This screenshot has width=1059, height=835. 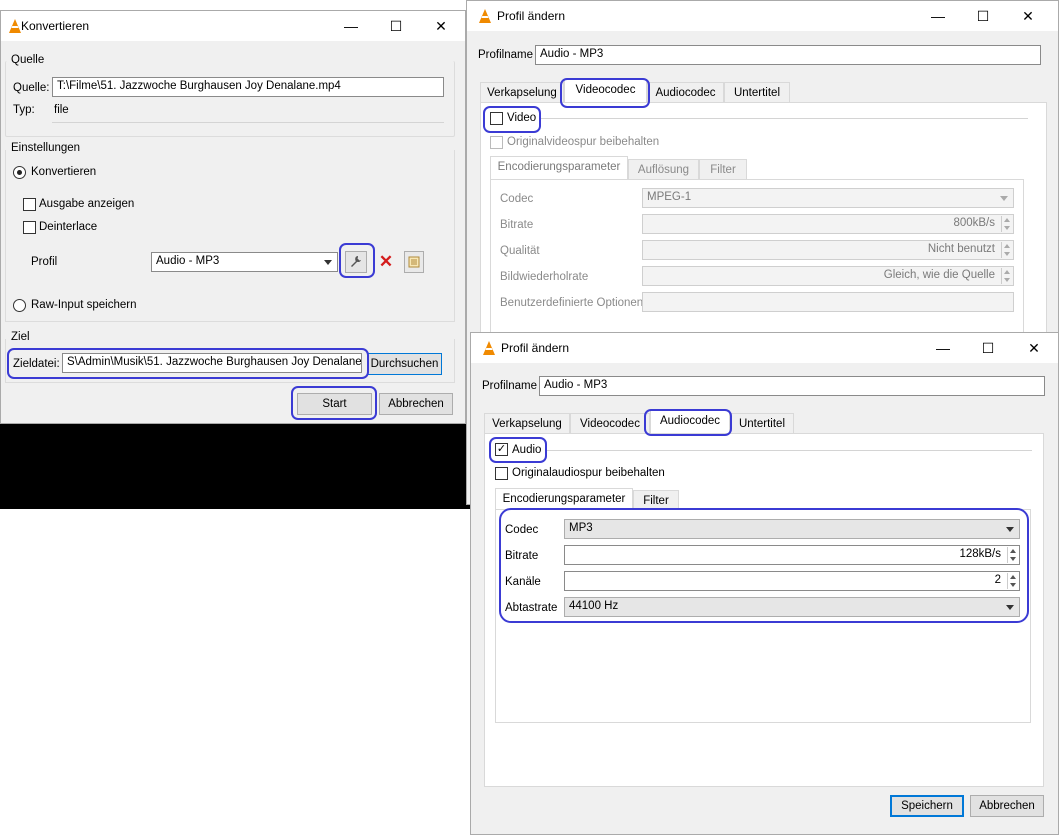 I want to click on video-bitrate-label: Bitrate, so click(x=517, y=225).